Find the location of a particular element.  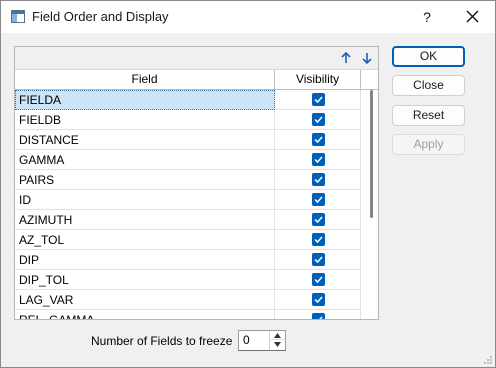

vertical-scrollbar is located at coordinates (371, 204).